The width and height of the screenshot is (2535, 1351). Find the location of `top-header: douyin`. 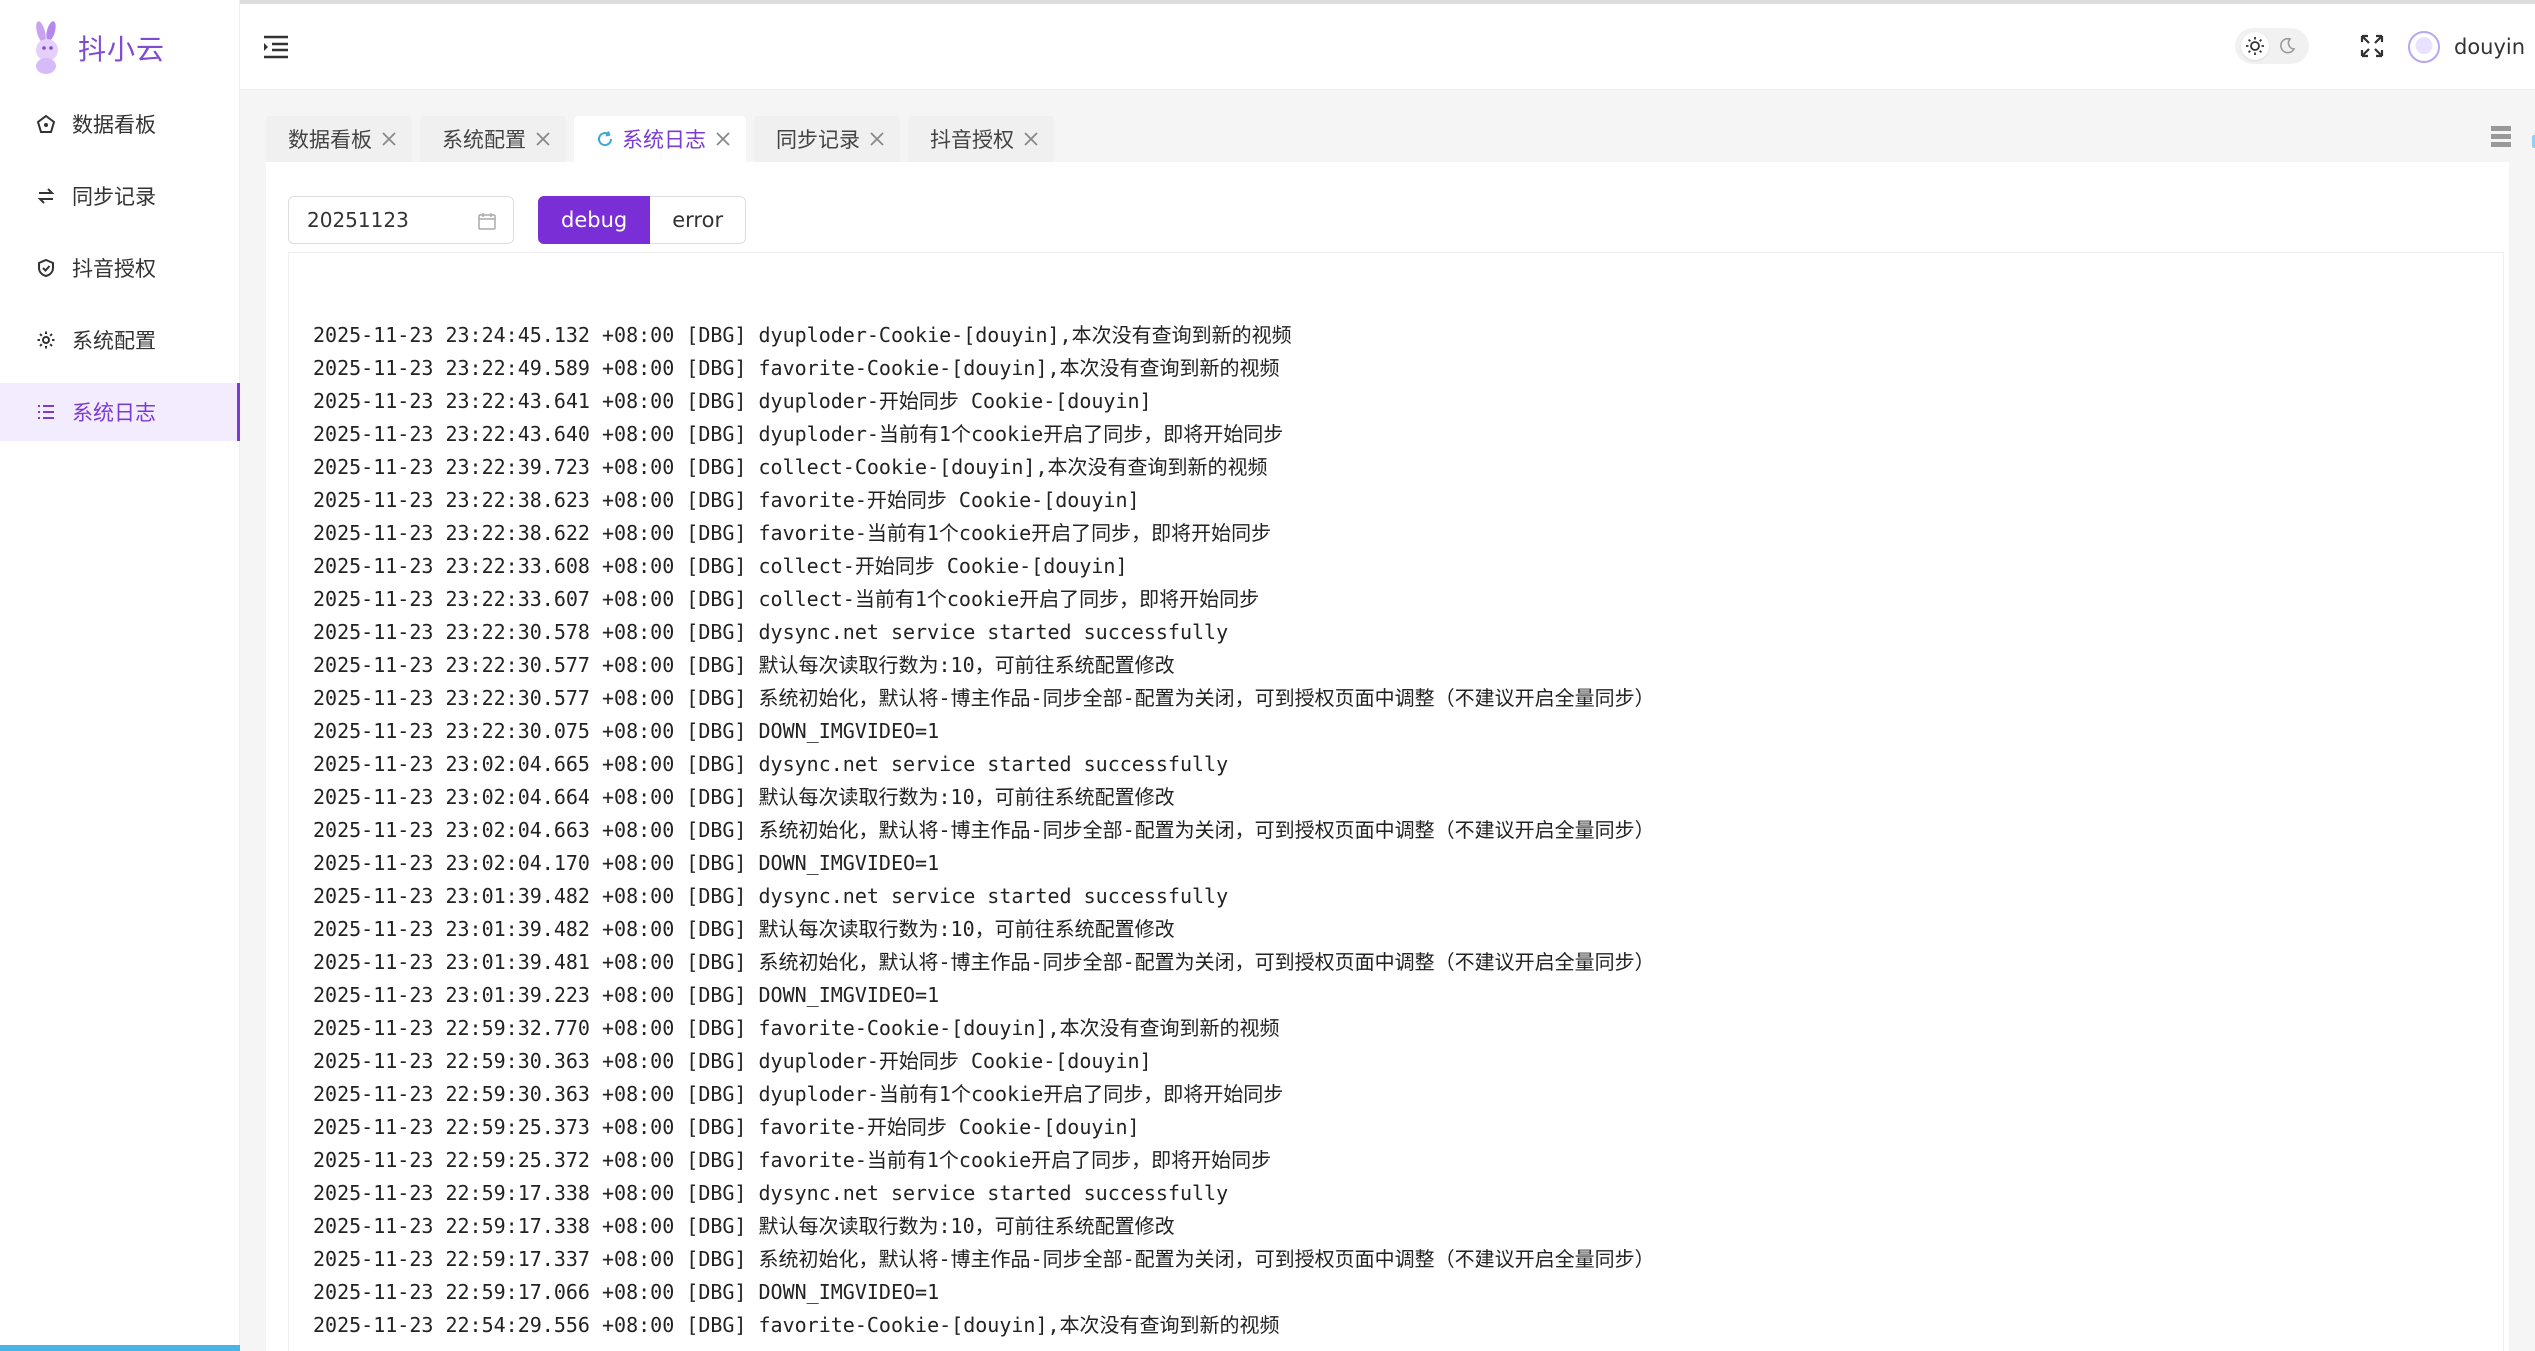

top-header: douyin is located at coordinates (1387, 47).